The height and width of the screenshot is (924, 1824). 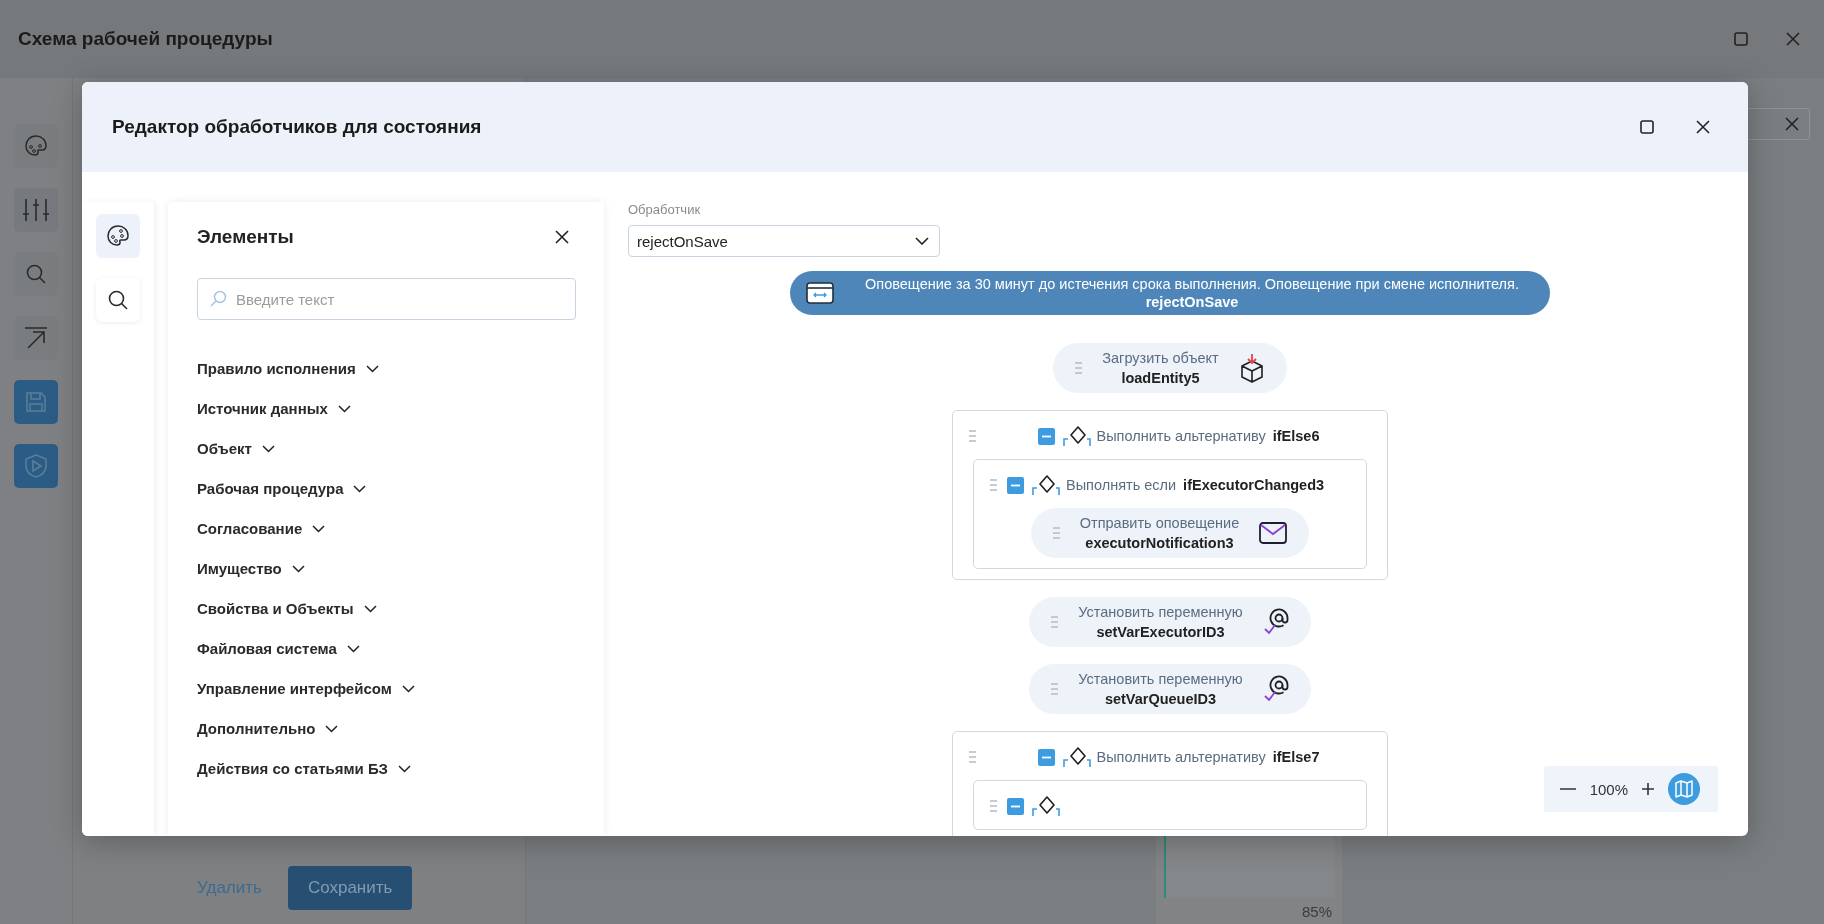 I want to click on node-name: executorNotification3, so click(x=1159, y=543).